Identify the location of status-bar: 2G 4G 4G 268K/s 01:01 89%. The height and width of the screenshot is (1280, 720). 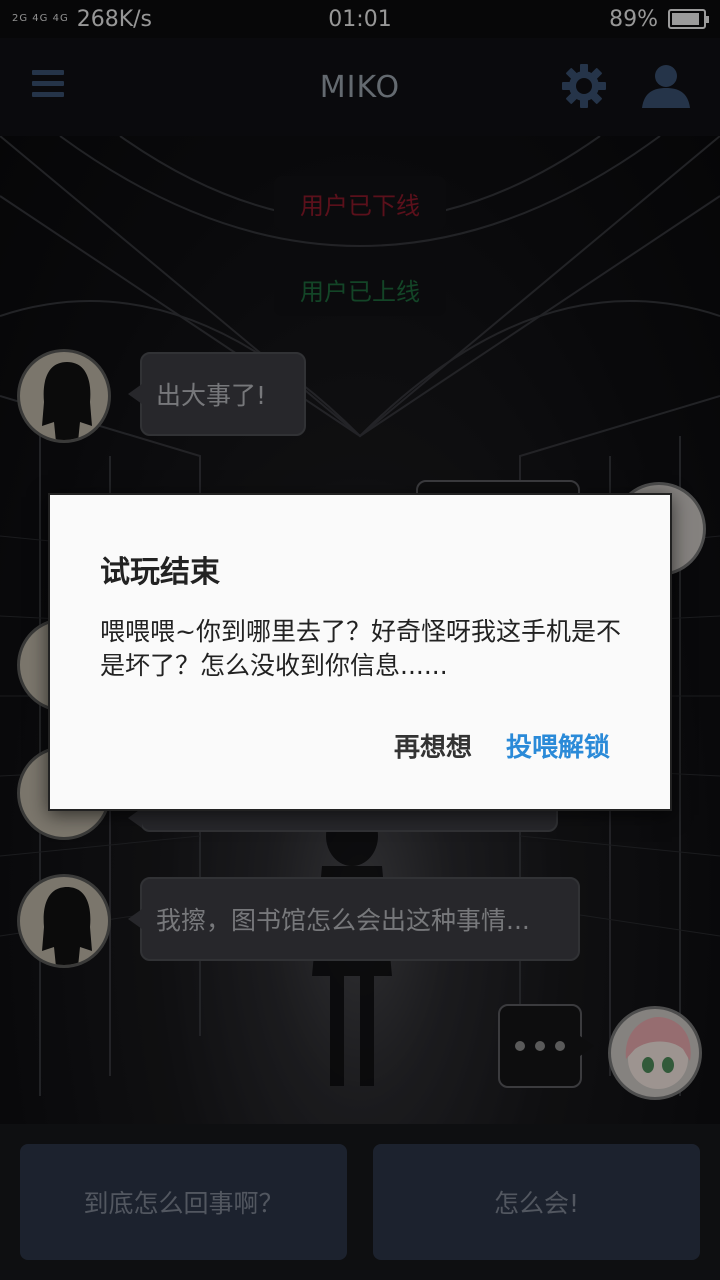
(360, 19).